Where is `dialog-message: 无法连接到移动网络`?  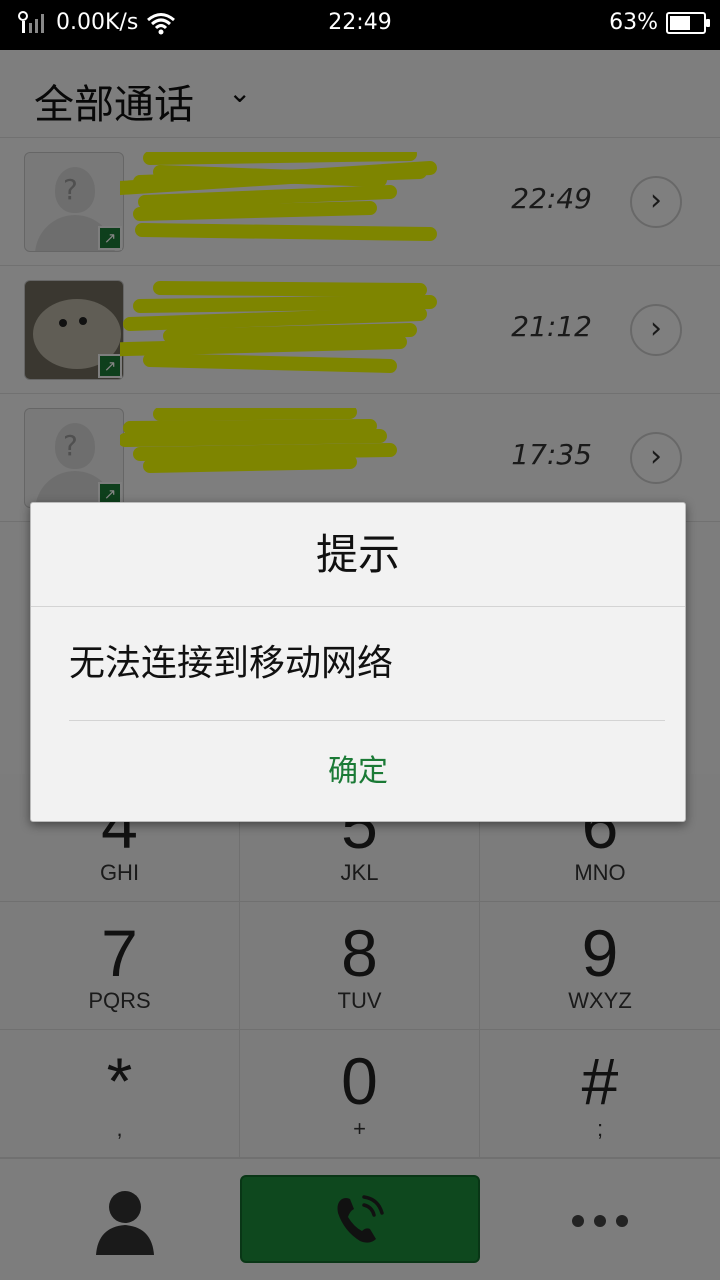
dialog-message: 无法连接到移动网络 is located at coordinates (367, 664).